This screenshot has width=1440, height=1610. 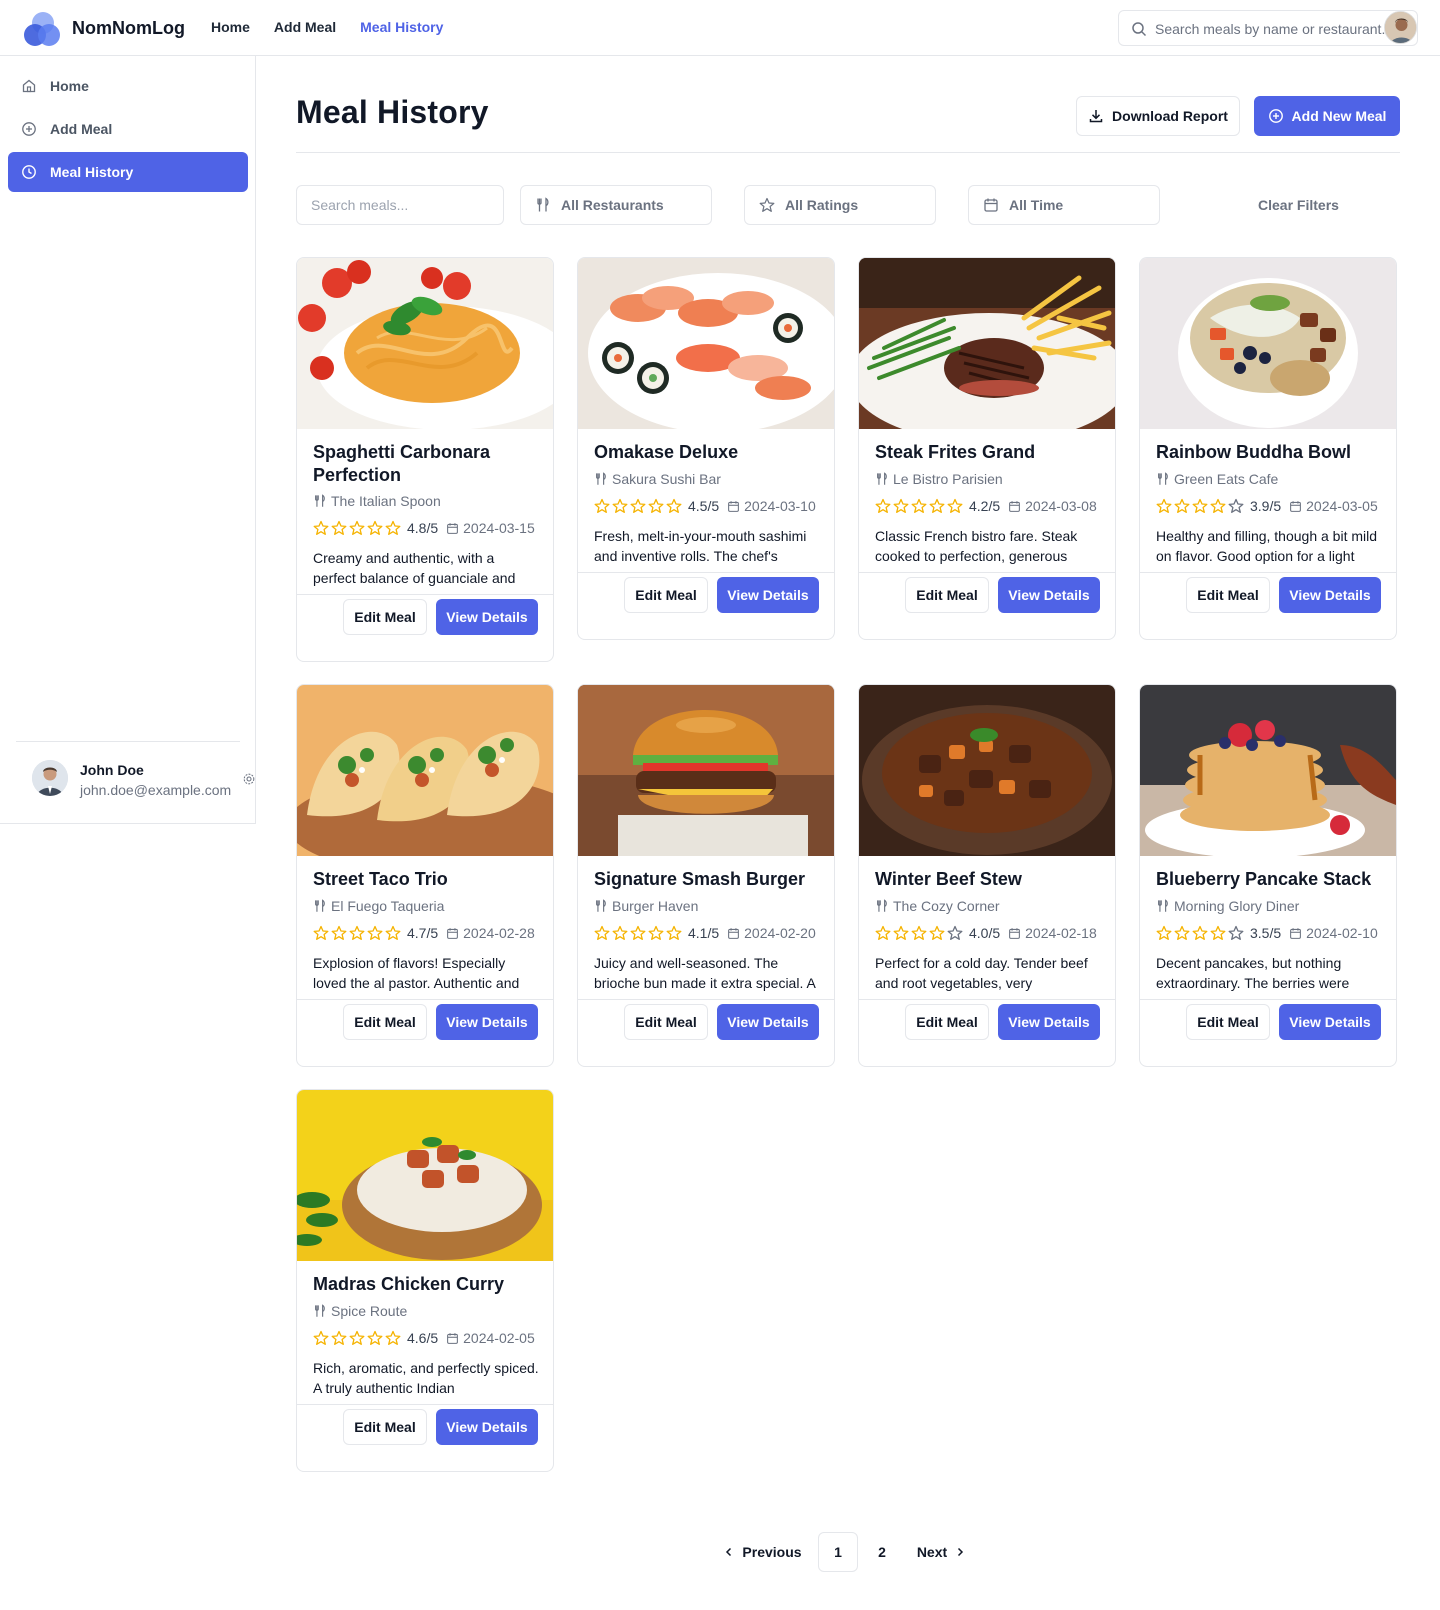 I want to click on meal-title: Omakase Deluxe, so click(x=707, y=452).